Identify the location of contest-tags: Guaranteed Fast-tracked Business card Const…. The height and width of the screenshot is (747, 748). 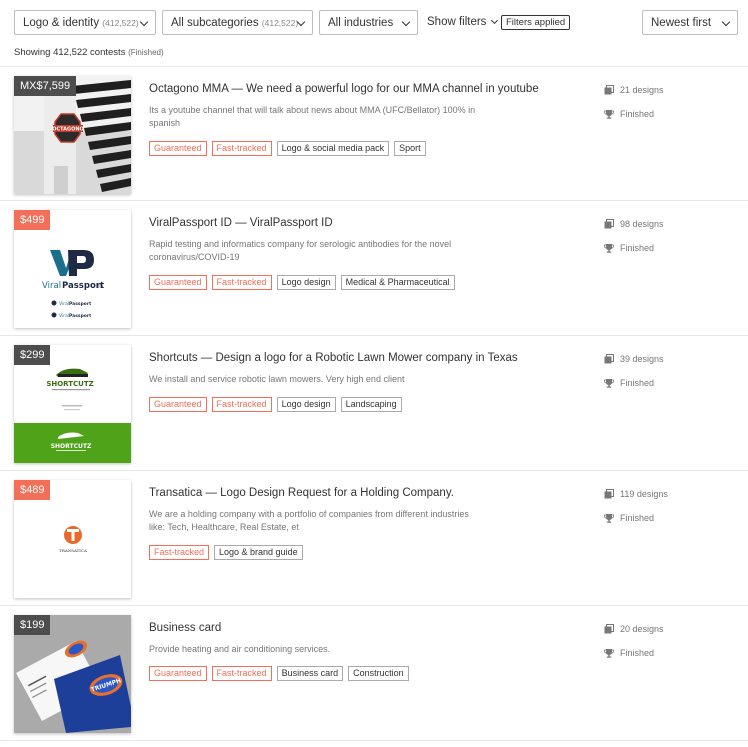
(281, 673).